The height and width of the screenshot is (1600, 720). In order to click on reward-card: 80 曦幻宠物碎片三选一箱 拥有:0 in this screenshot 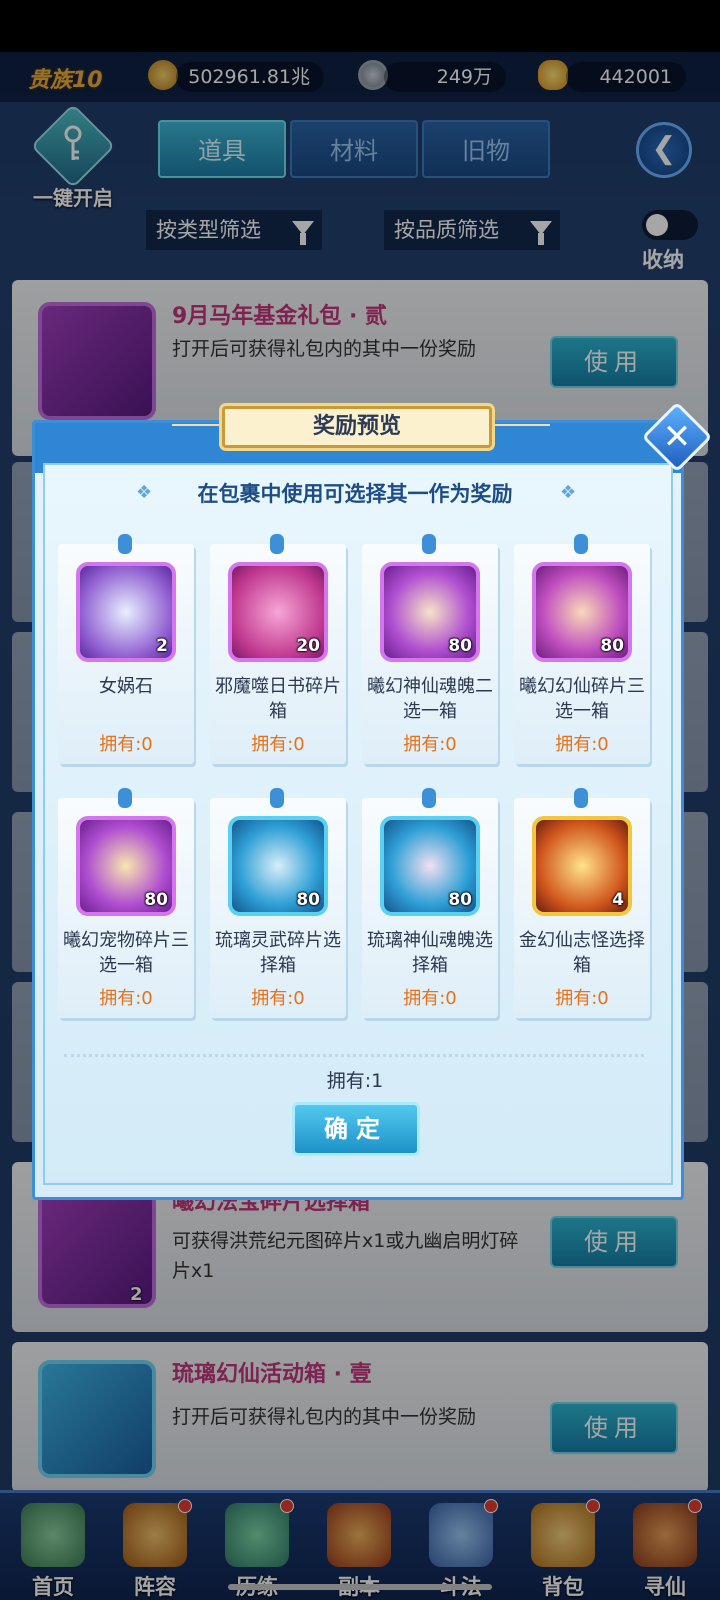, I will do `click(126, 903)`.